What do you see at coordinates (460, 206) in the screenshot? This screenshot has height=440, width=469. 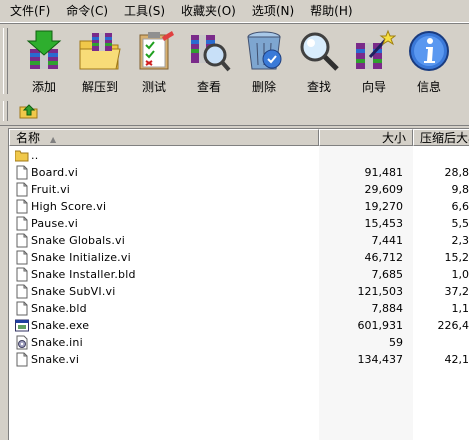 I see `file-packed-size: 6,660` at bounding box center [460, 206].